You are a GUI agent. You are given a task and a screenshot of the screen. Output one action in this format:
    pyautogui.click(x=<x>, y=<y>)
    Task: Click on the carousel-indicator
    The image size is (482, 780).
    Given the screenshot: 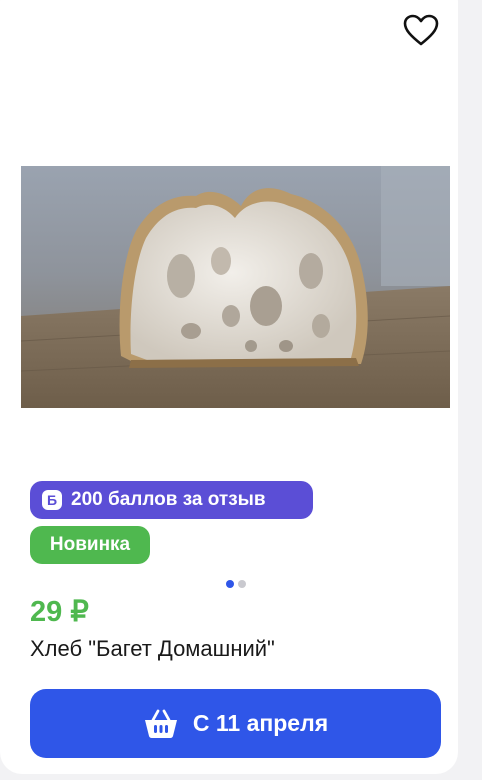 What is the action you would take?
    pyautogui.click(x=236, y=584)
    